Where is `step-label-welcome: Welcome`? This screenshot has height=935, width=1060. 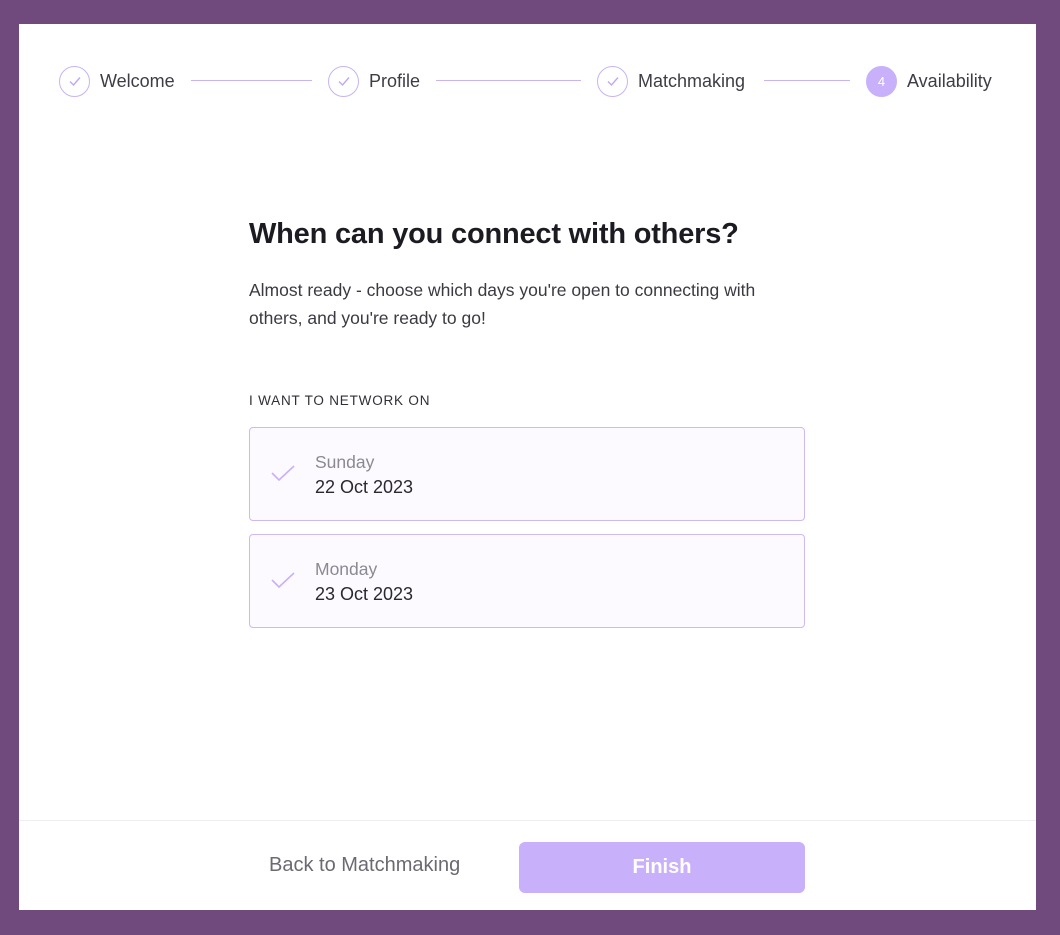
step-label-welcome: Welcome is located at coordinates (137, 80).